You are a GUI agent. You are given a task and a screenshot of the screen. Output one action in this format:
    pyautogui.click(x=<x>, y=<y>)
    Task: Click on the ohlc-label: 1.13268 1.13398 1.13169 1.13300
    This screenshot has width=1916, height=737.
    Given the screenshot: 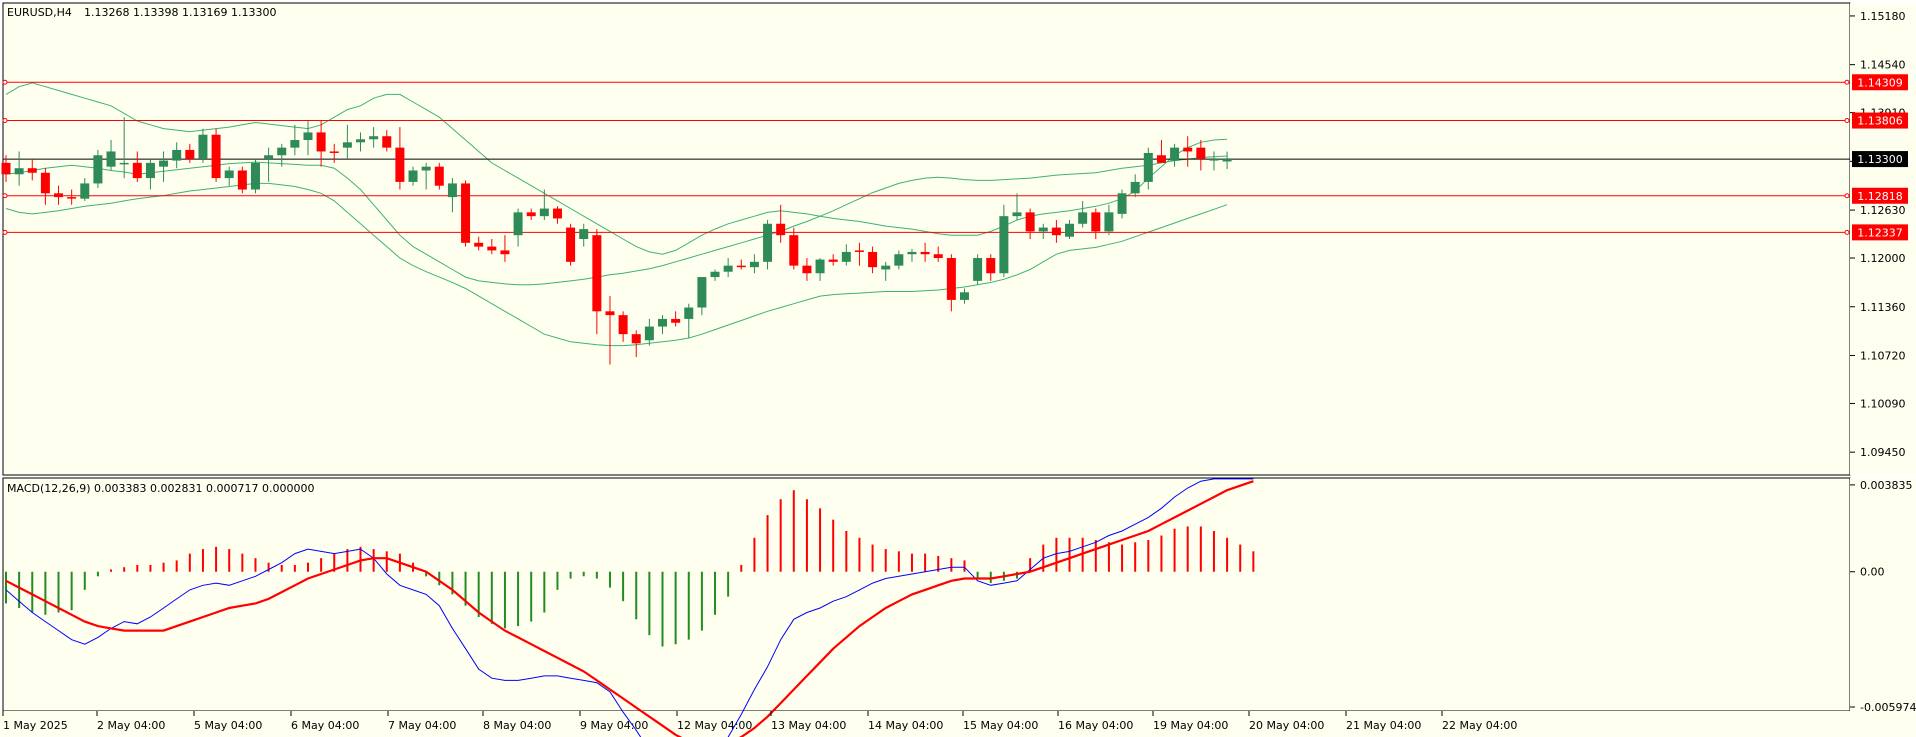 What is the action you would take?
    pyautogui.click(x=180, y=12)
    